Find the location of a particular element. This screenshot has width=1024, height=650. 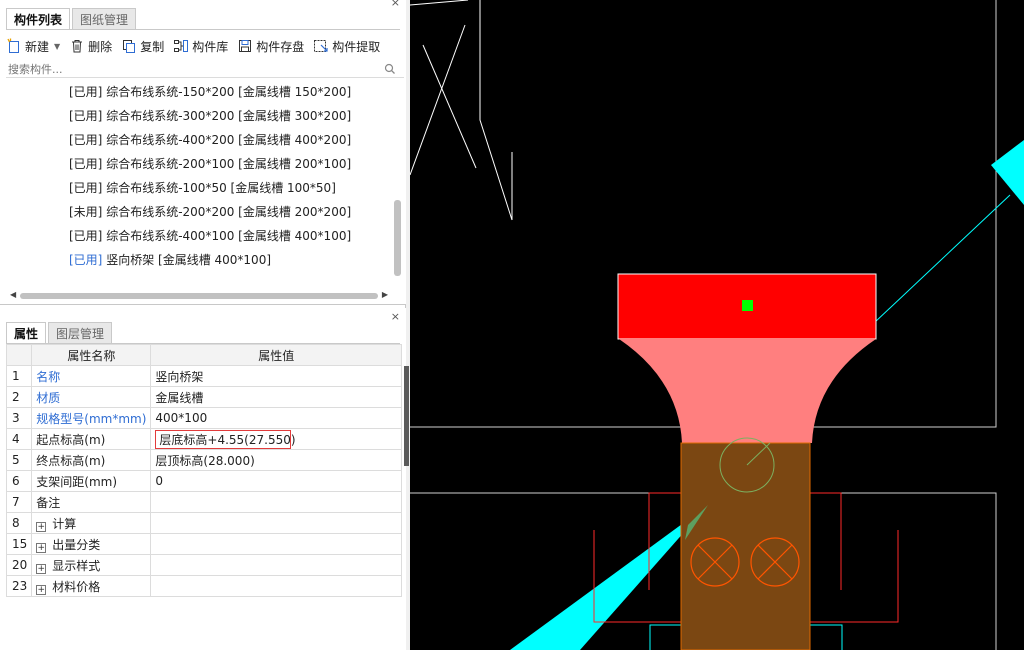

highlighted-value-box: 层底标高+4.55(27.550) is located at coordinates (225, 439).